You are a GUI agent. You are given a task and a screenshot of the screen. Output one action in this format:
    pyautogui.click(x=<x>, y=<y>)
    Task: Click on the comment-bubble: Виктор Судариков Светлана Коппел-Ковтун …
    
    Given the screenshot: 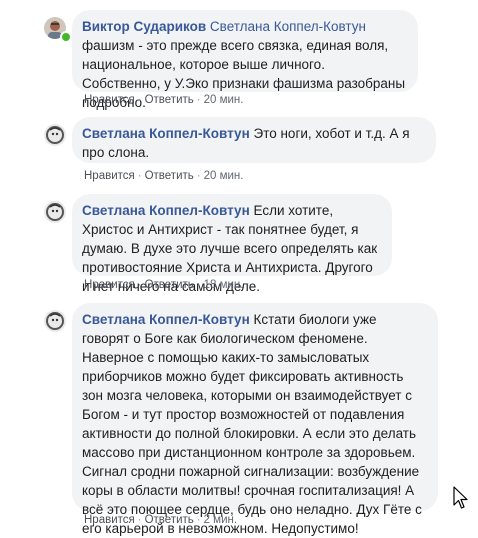 What is the action you would take?
    pyautogui.click(x=245, y=60)
    